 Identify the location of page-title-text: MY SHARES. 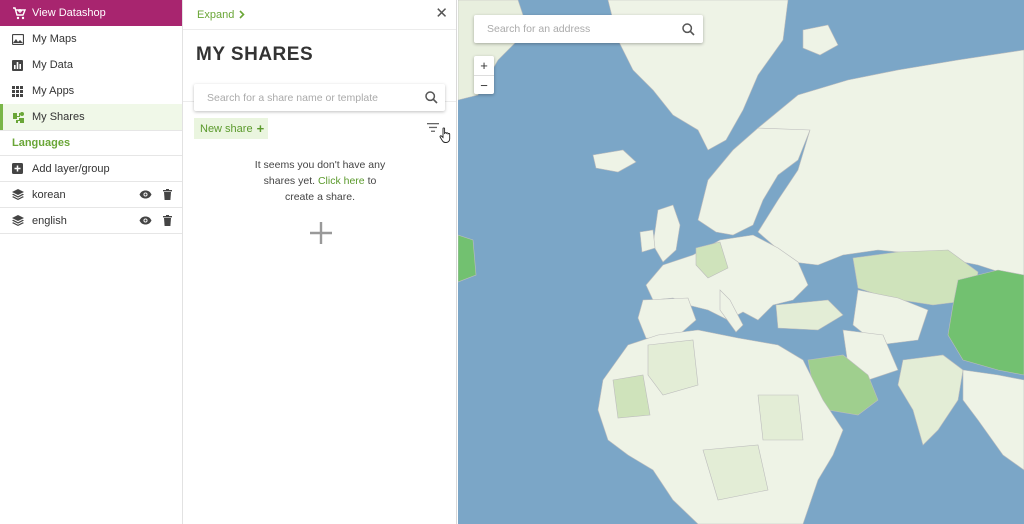
(255, 54).